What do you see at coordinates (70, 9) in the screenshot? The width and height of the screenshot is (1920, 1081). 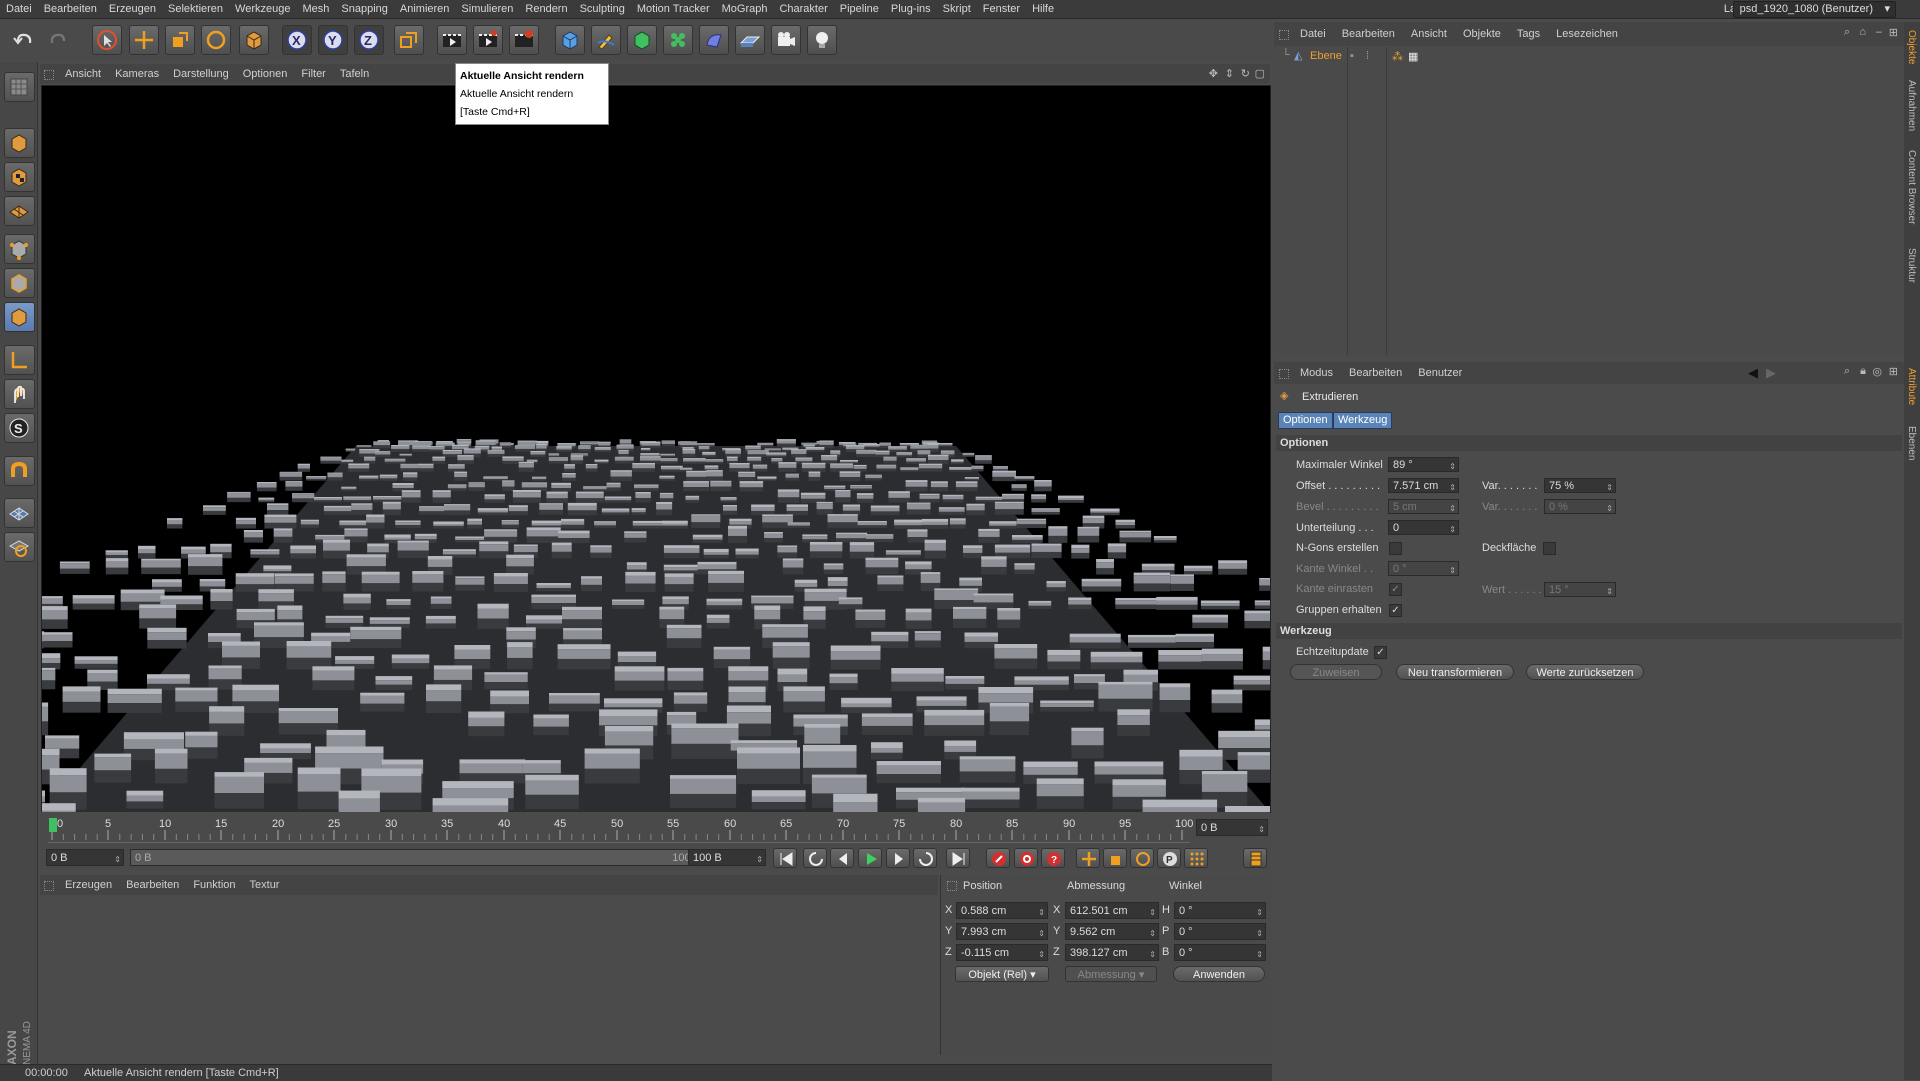 I see `menu-bearbeiten: Bearbeiten` at bounding box center [70, 9].